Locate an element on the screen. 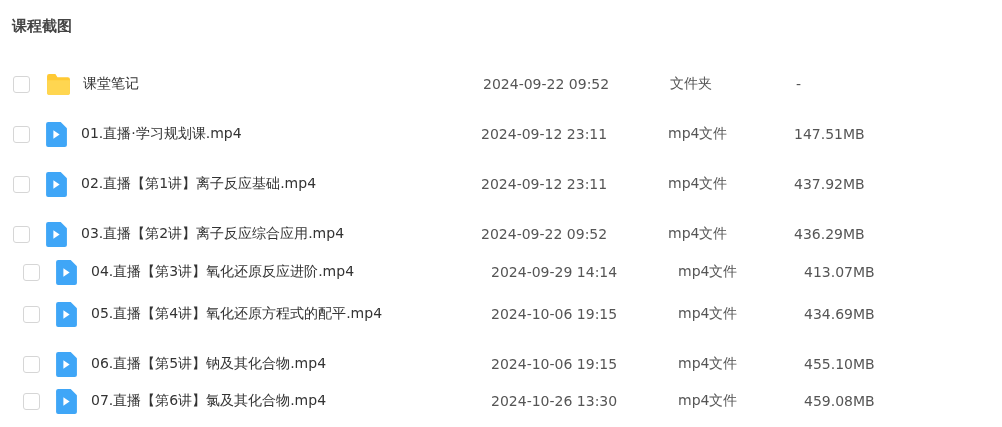 Image resolution: width=1002 pixels, height=427 pixels. file-size: 455.10MB is located at coordinates (839, 364).